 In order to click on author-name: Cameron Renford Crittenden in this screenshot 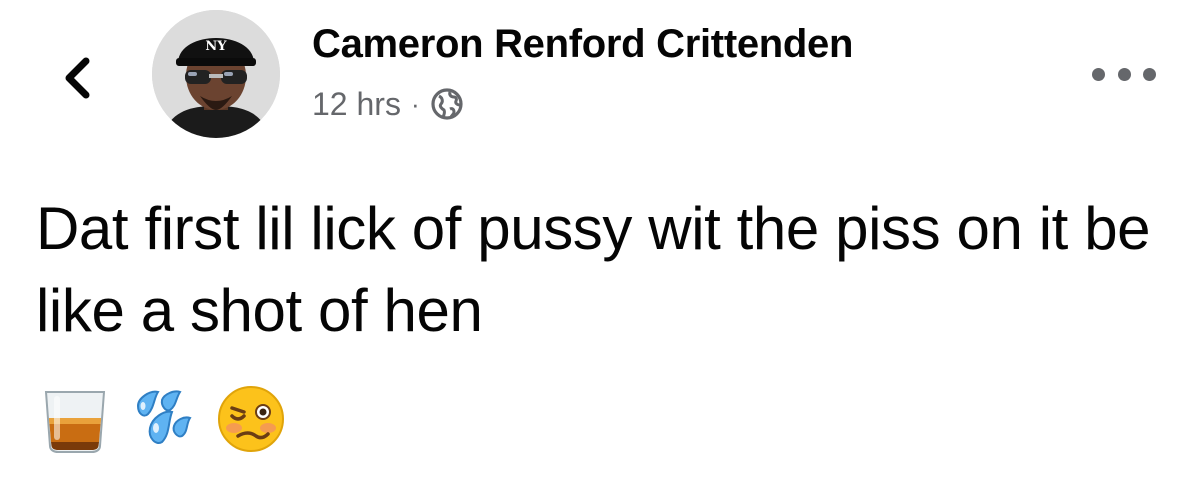, I will do `click(582, 44)`.